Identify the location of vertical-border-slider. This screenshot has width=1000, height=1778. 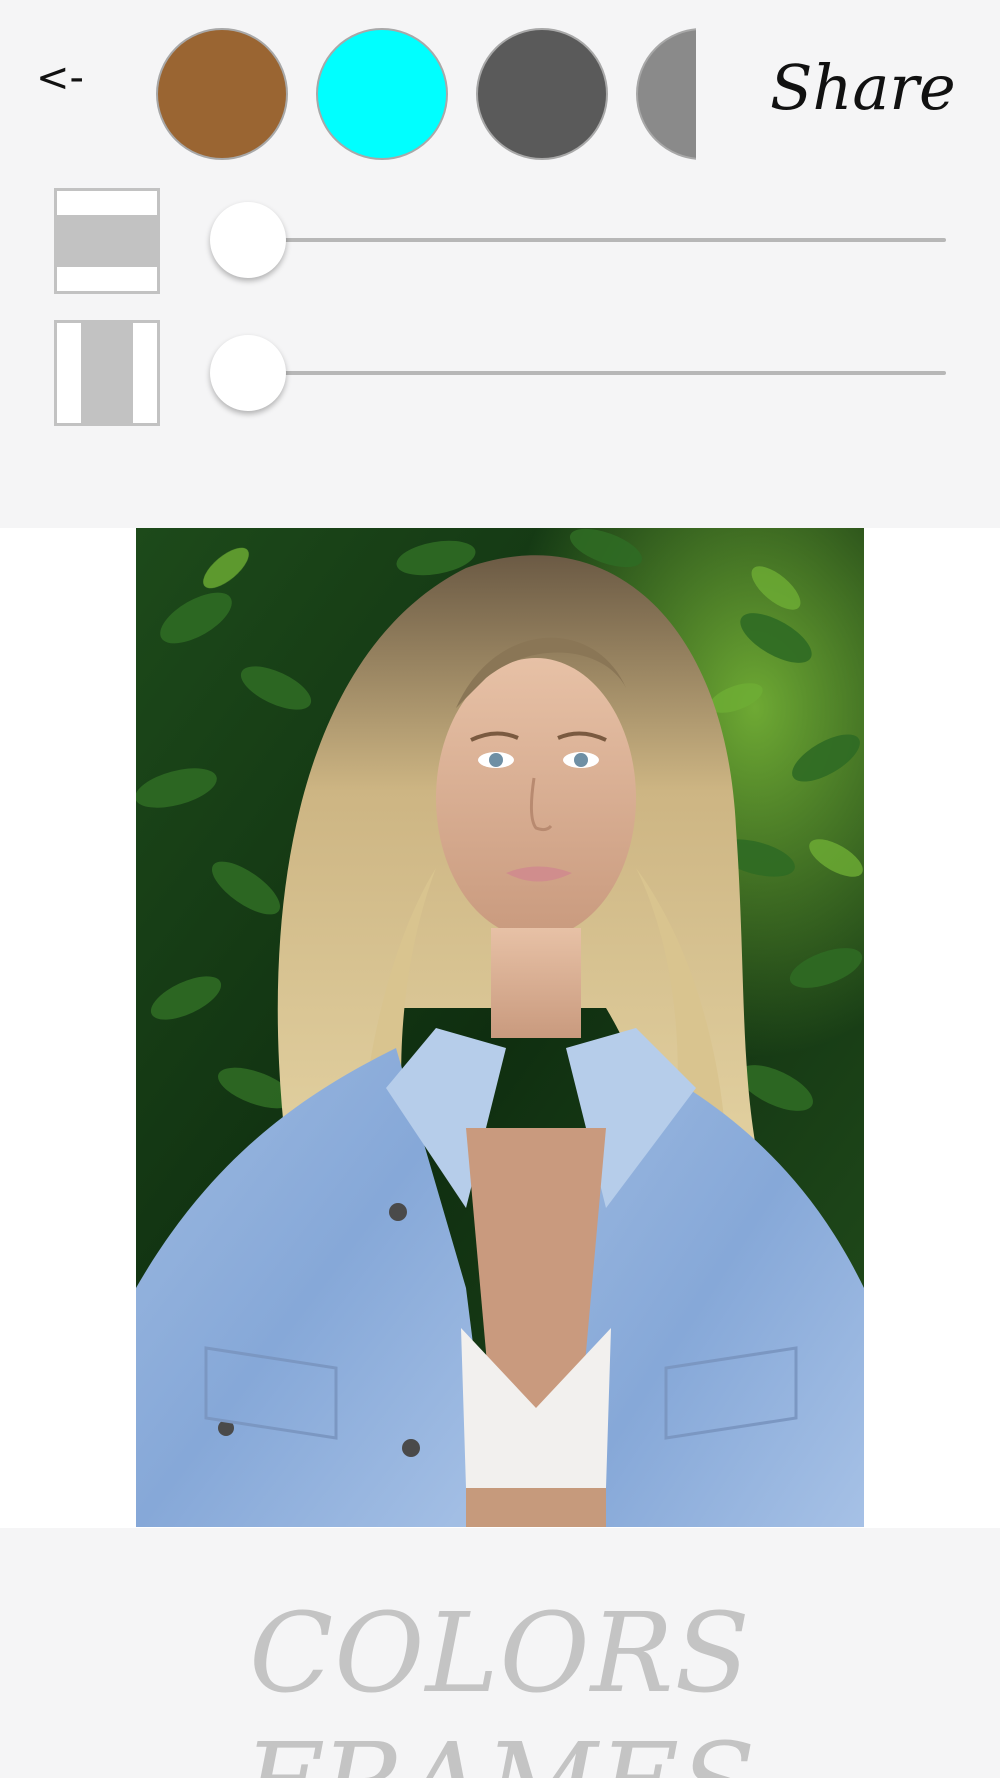
(578, 373).